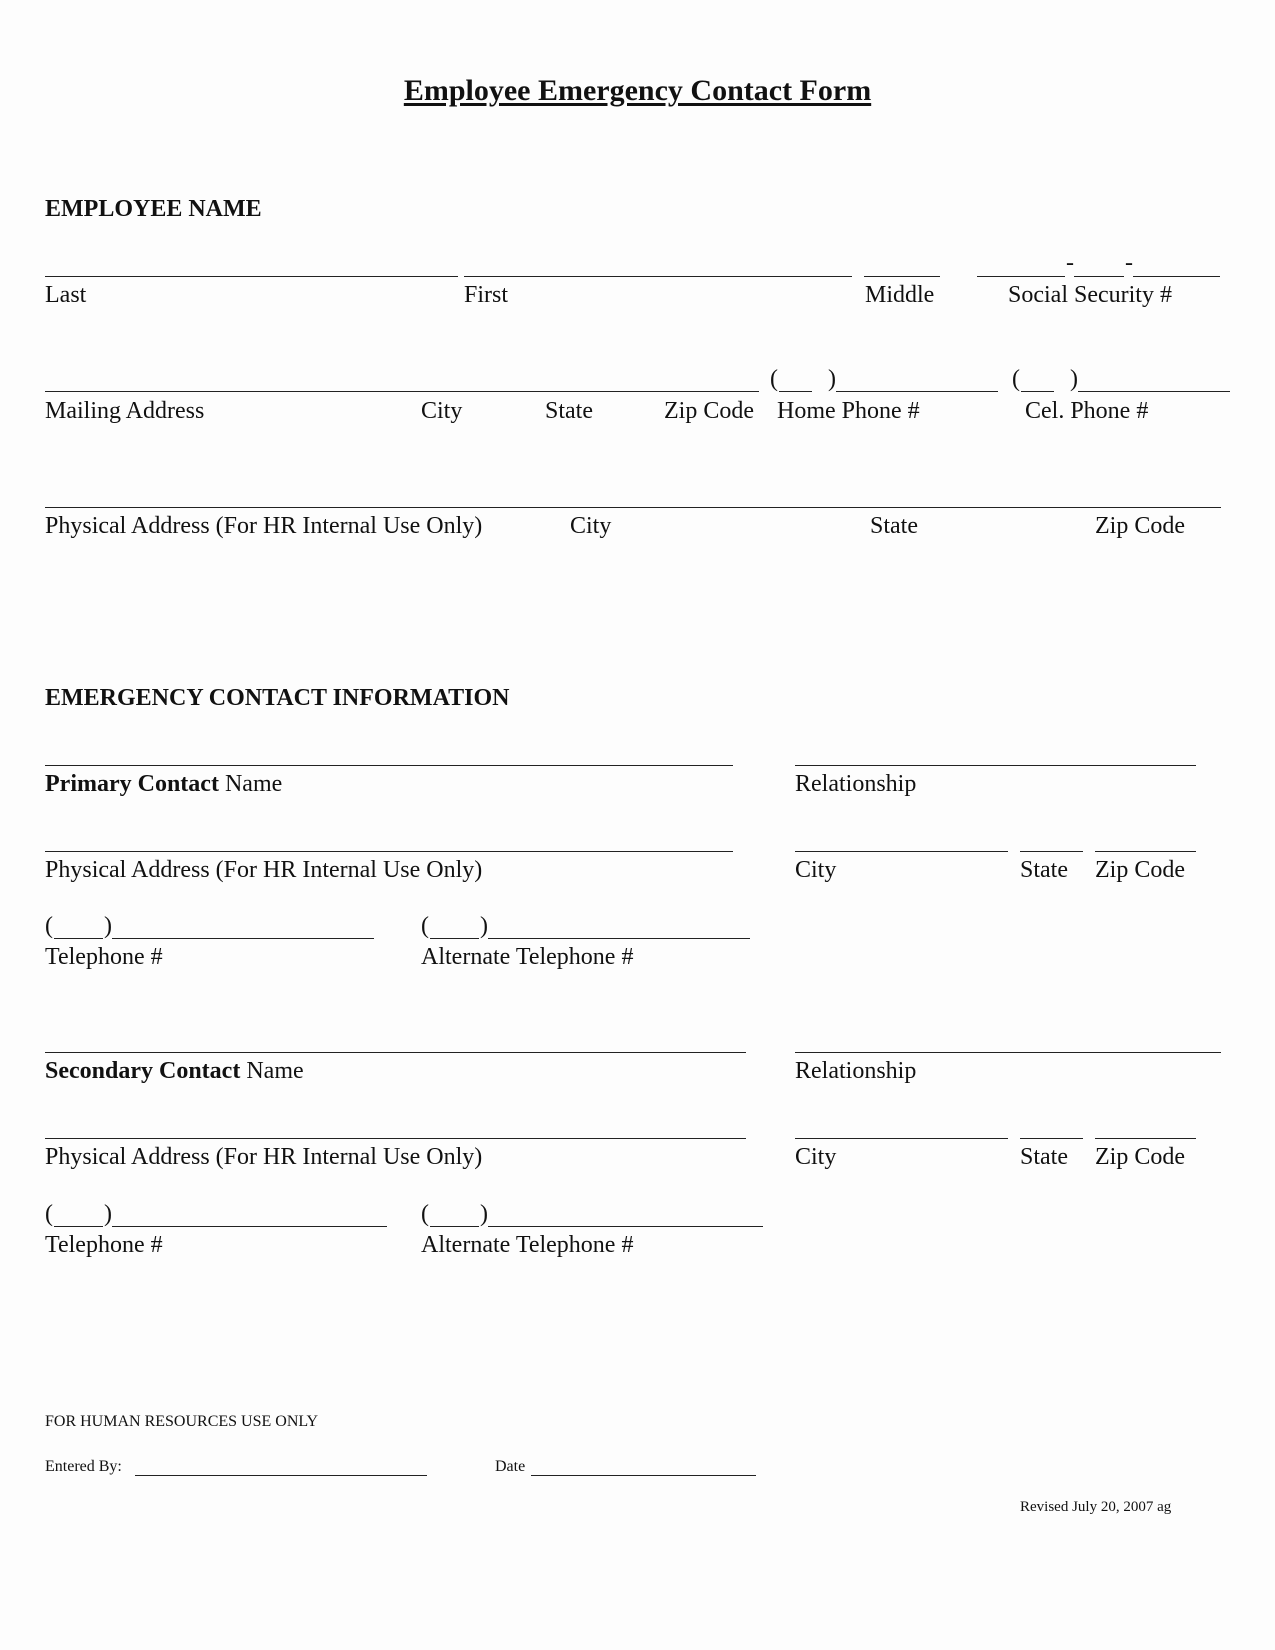  Describe the element at coordinates (1044, 870) in the screenshot. I see `primary-state-label: State` at that location.